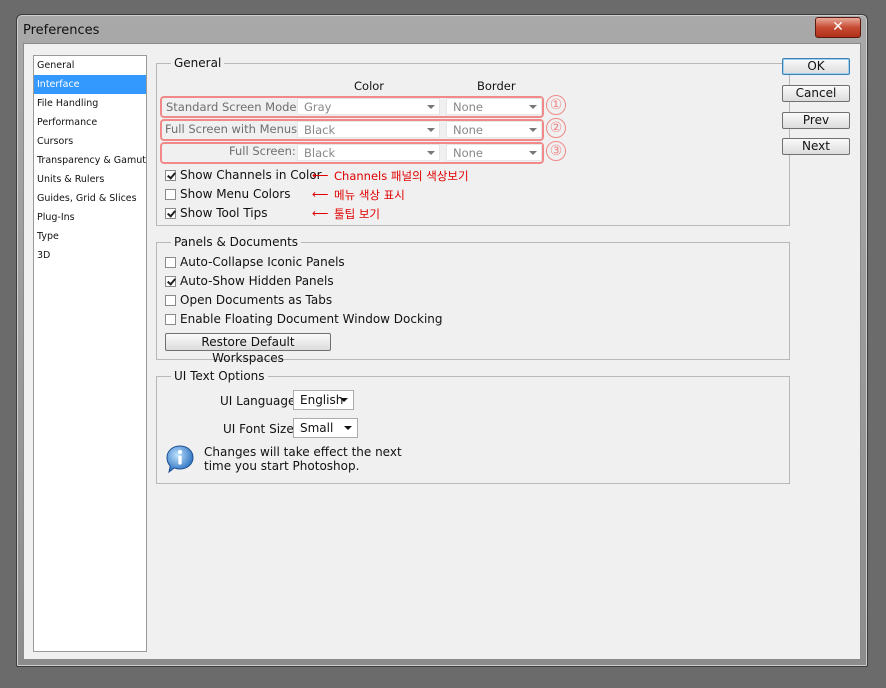 This screenshot has height=688, width=886. I want to click on show-tool-tips-label: Show Tool Tips, so click(224, 213).